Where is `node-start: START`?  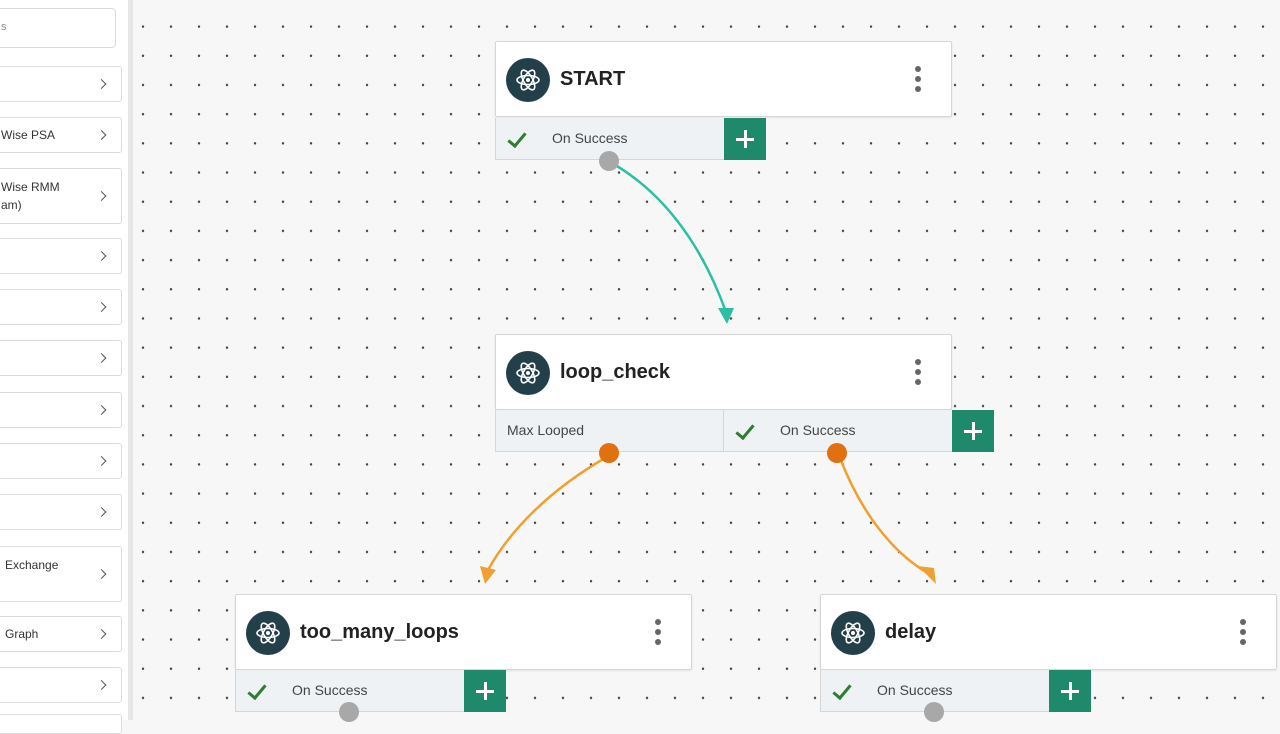
node-start: START is located at coordinates (723, 79).